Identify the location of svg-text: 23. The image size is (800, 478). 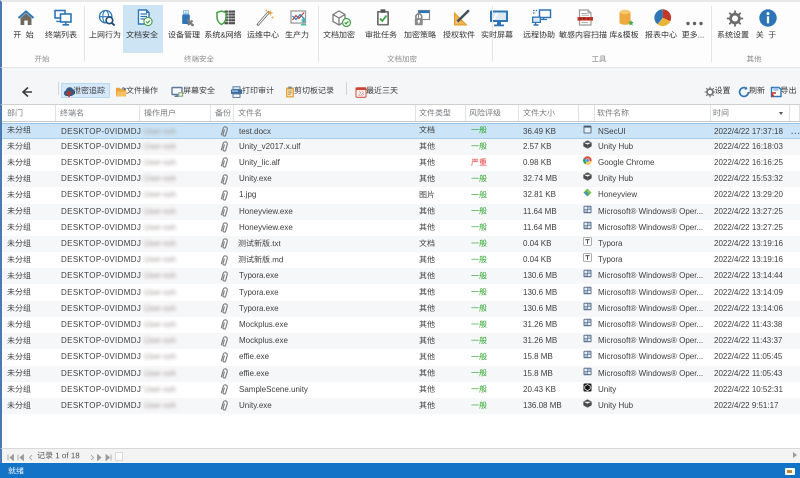
(361, 94).